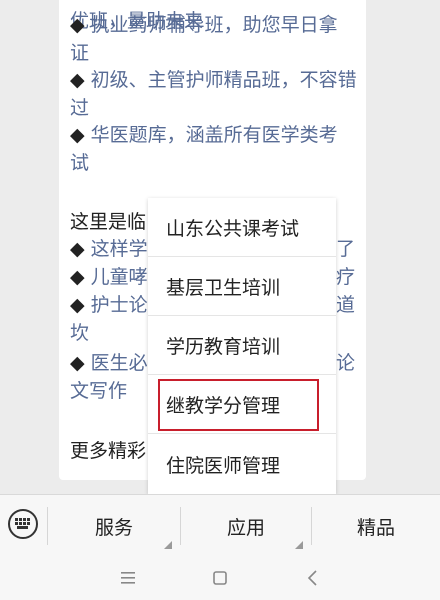  I want to click on bottom-menu-bar: 服务 应用 精品, so click(220, 525).